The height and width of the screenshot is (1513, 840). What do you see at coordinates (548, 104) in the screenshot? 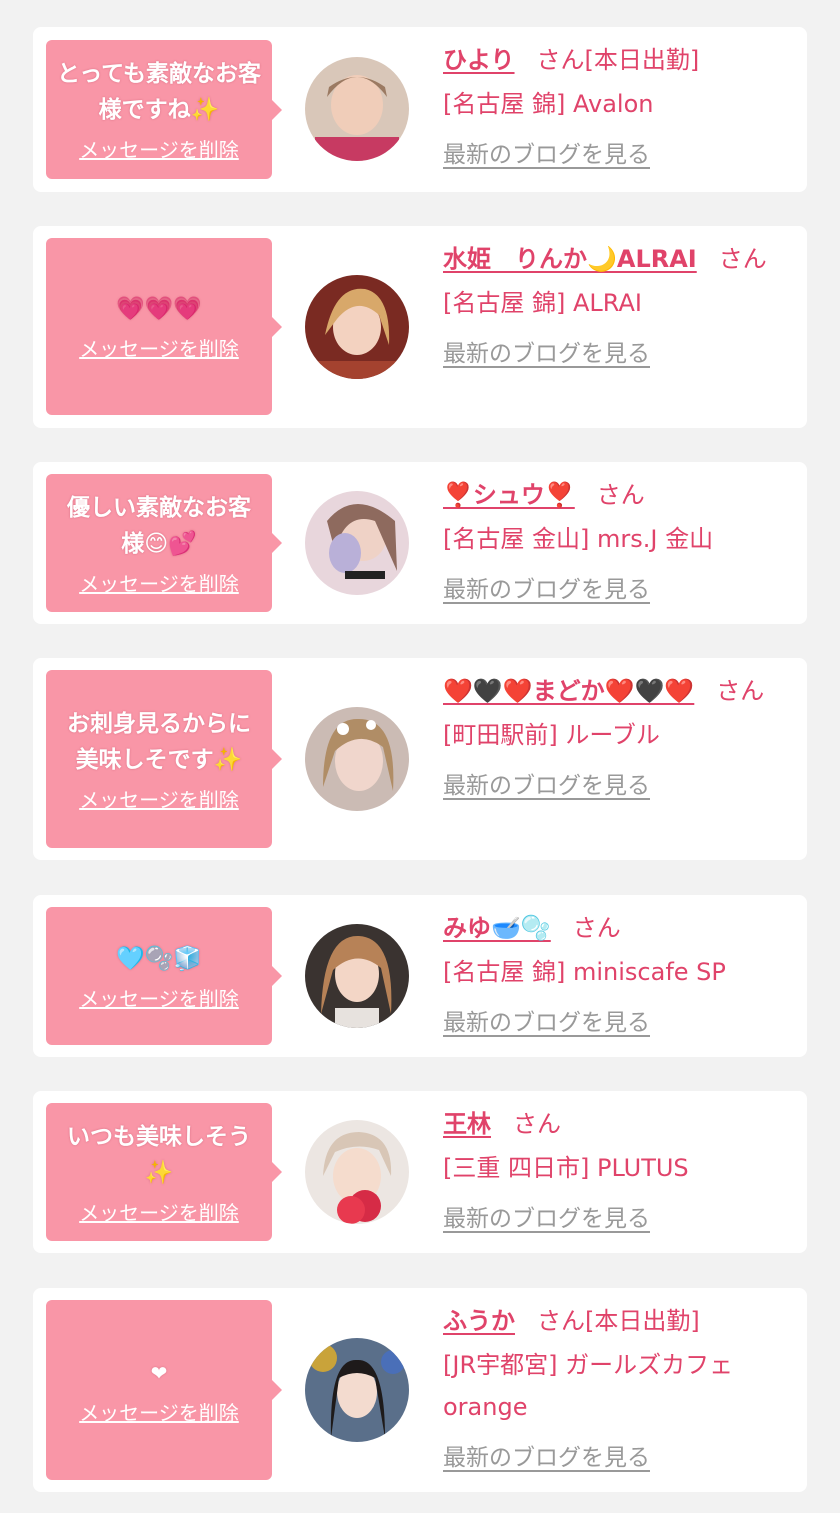
I see `shop-name: [名古屋 錦] Avalon` at bounding box center [548, 104].